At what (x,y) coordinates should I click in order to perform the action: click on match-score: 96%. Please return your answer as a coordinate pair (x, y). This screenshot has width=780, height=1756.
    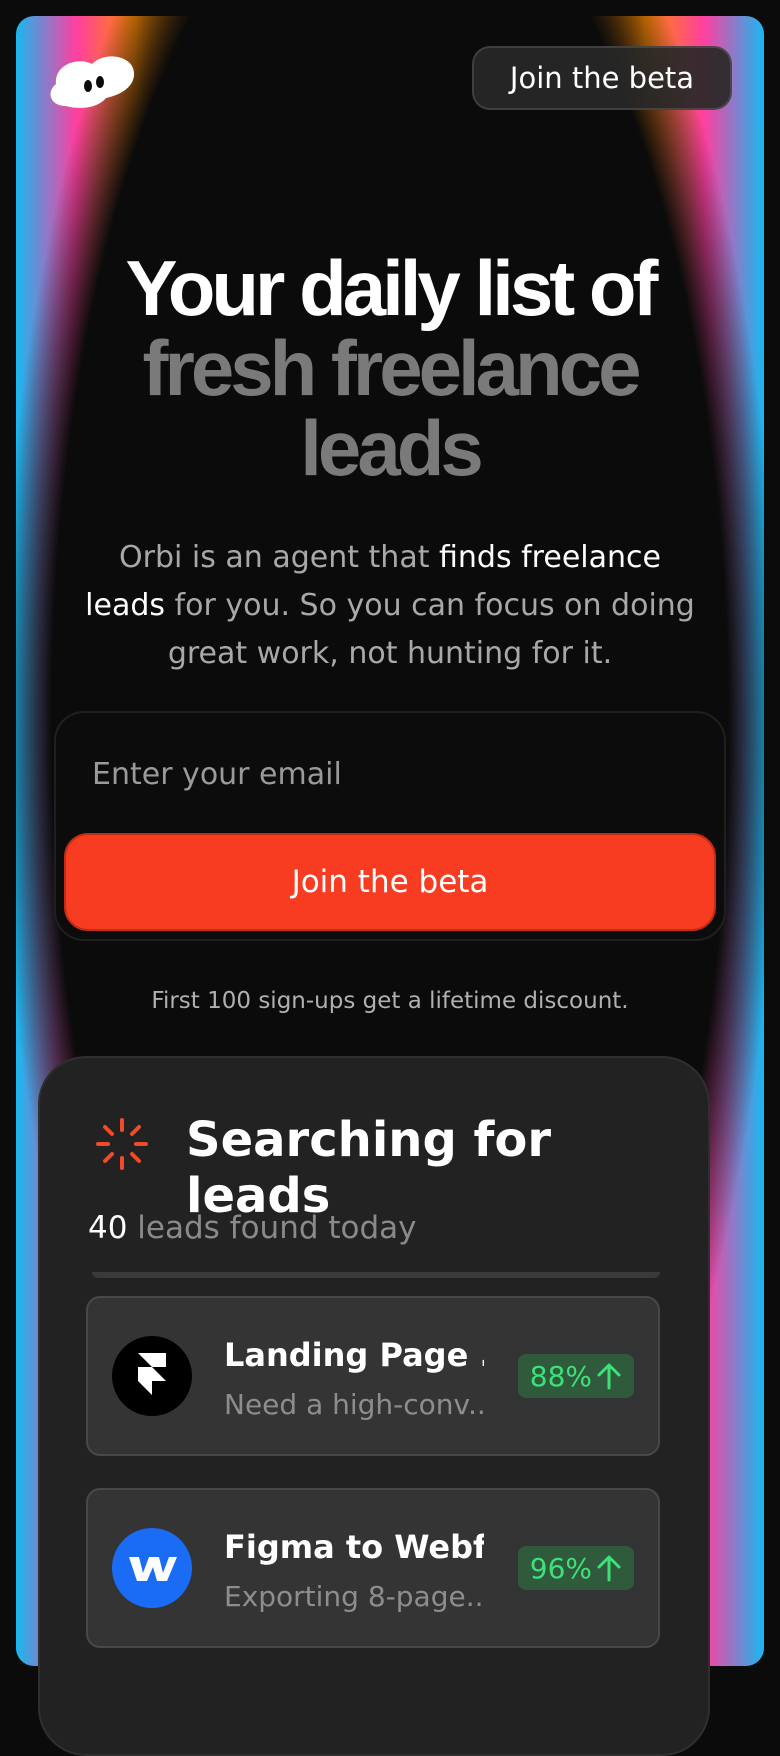
    Looking at the image, I should click on (560, 1568).